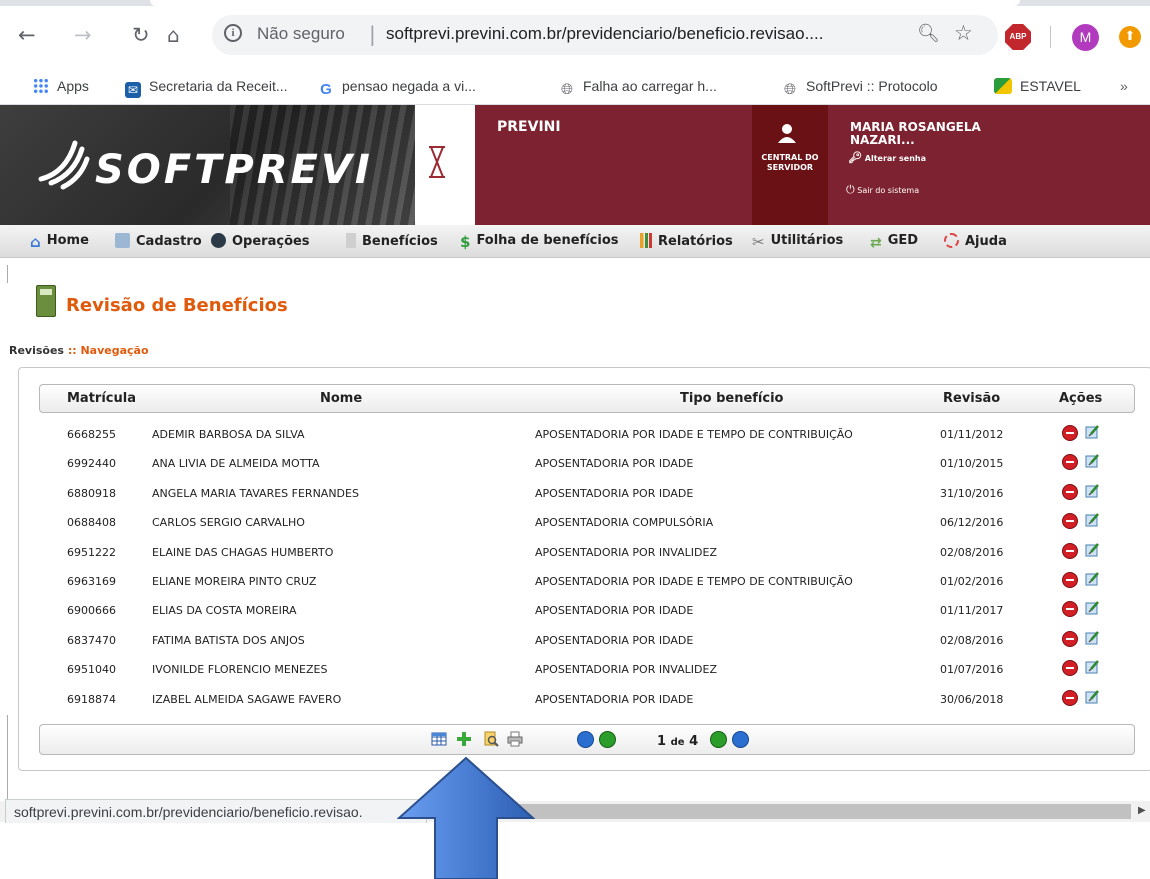 The height and width of the screenshot is (879, 1150). I want to click on next-page-icon, so click(718, 739).